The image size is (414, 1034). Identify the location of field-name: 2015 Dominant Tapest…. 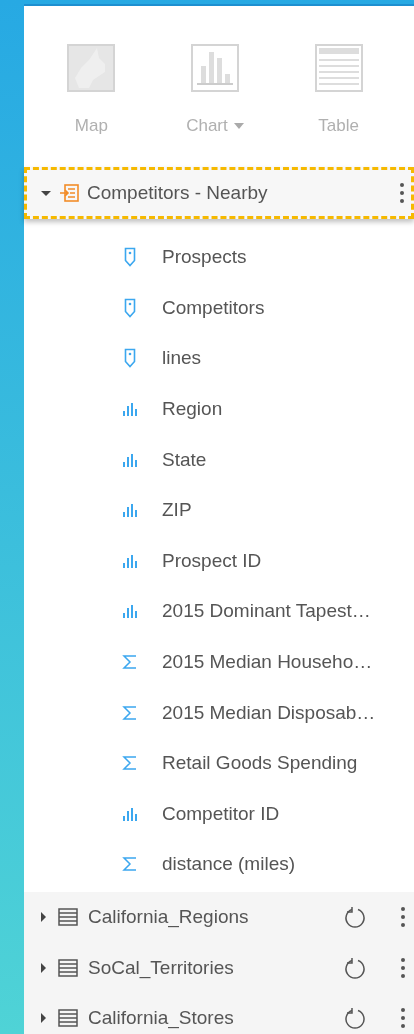
(266, 611).